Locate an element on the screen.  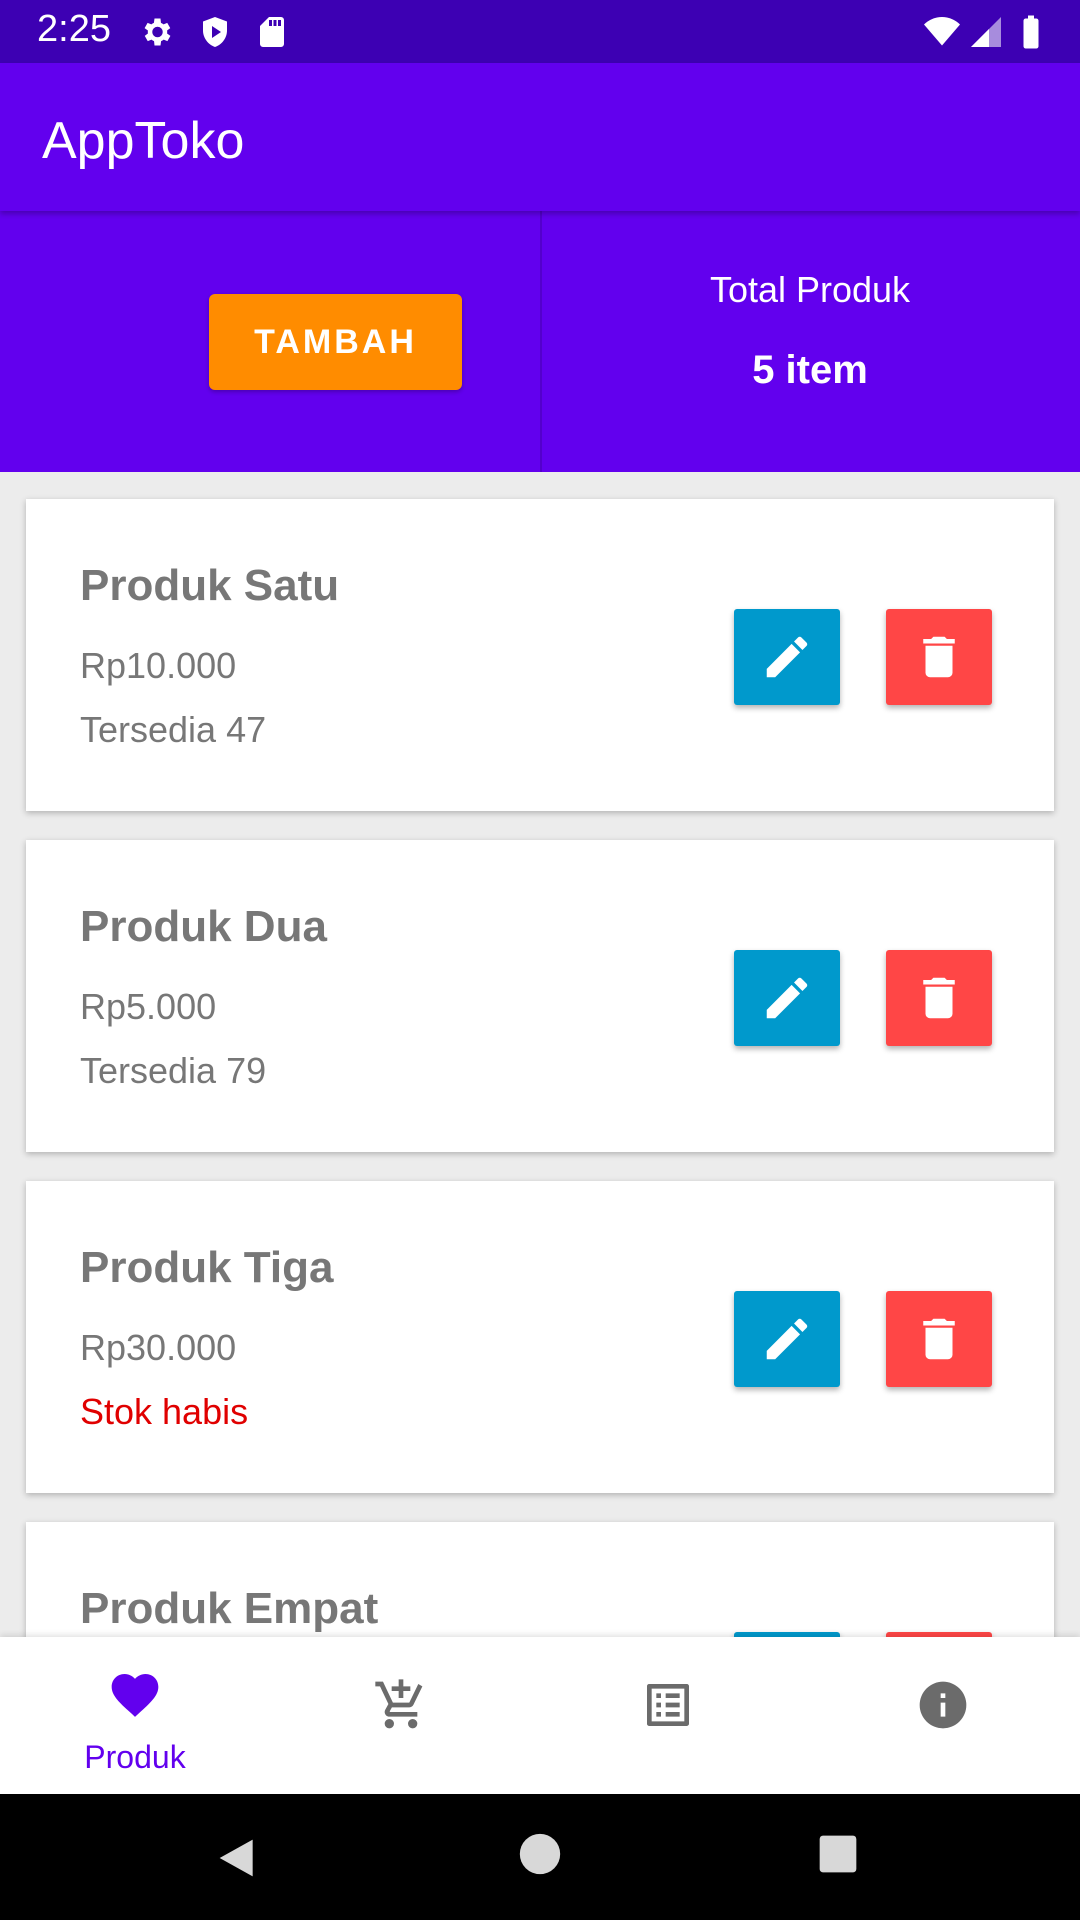
heart-icon is located at coordinates (135, 1695).